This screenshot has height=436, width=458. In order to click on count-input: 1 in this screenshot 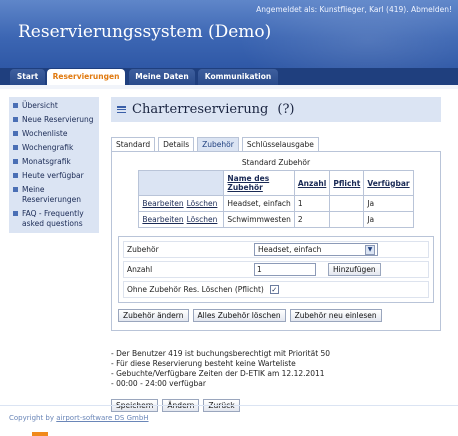, I will do `click(285, 269)`.